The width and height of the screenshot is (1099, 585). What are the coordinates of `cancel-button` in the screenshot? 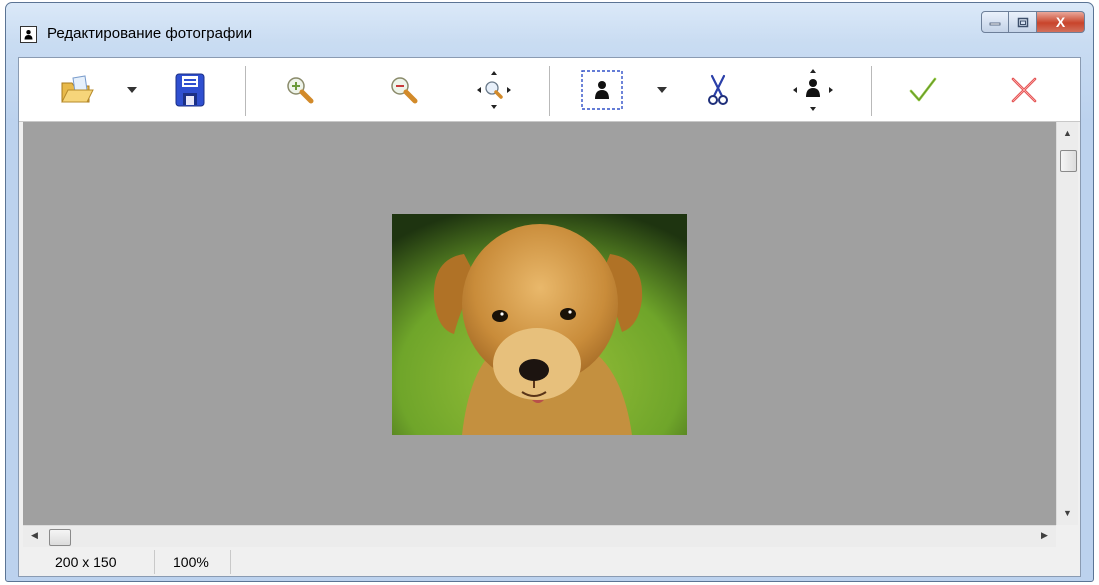 It's located at (1024, 90).